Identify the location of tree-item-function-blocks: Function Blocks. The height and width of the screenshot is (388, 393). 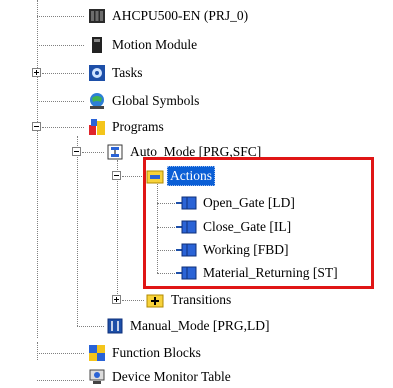
(145, 353).